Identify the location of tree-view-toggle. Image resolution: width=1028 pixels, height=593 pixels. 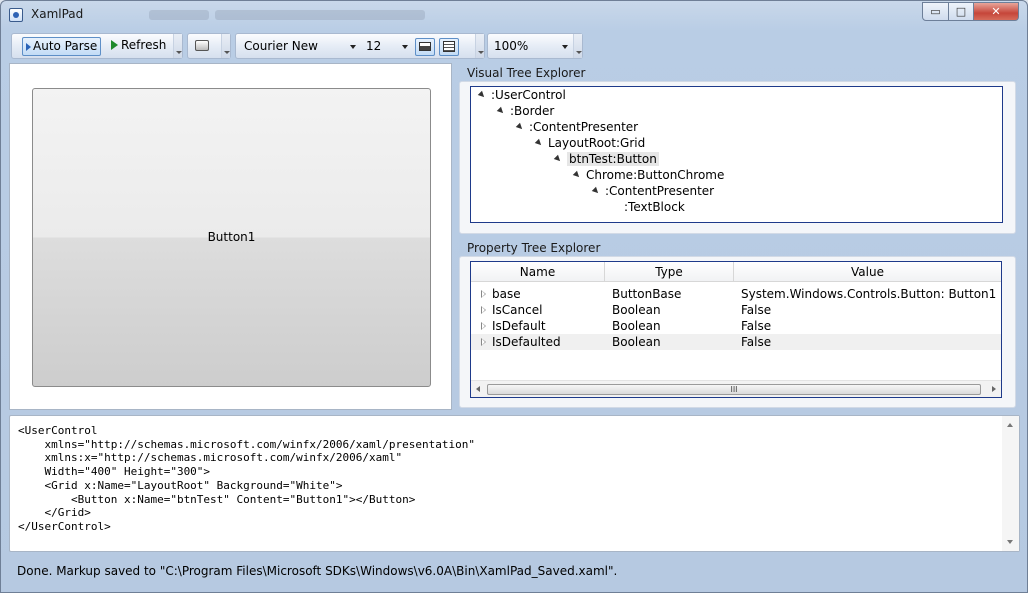
(449, 47).